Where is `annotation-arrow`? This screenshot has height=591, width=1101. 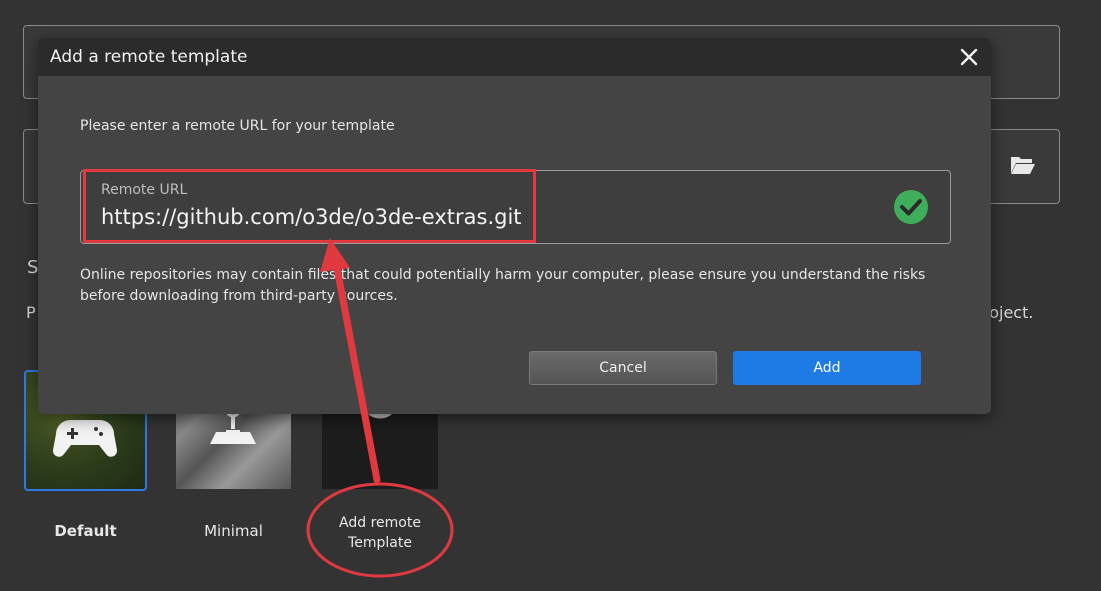
annotation-arrow is located at coordinates (355, 366).